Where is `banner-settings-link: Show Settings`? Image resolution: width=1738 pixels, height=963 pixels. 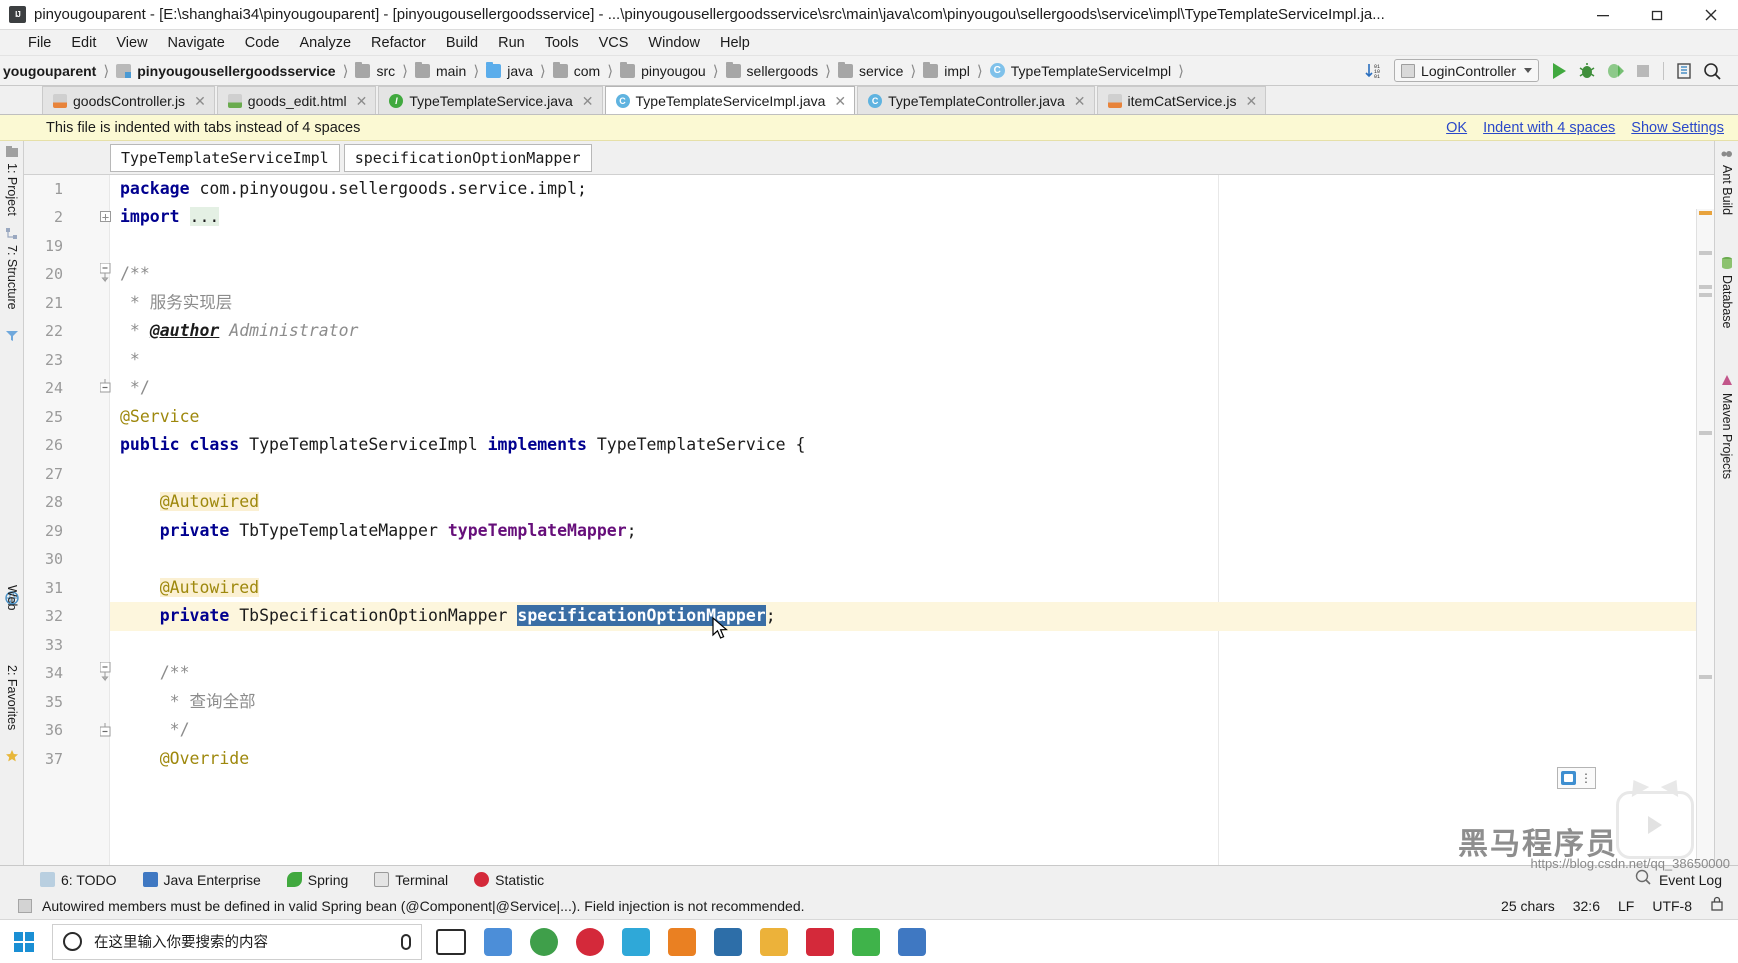
banner-settings-link: Show Settings is located at coordinates (1677, 128).